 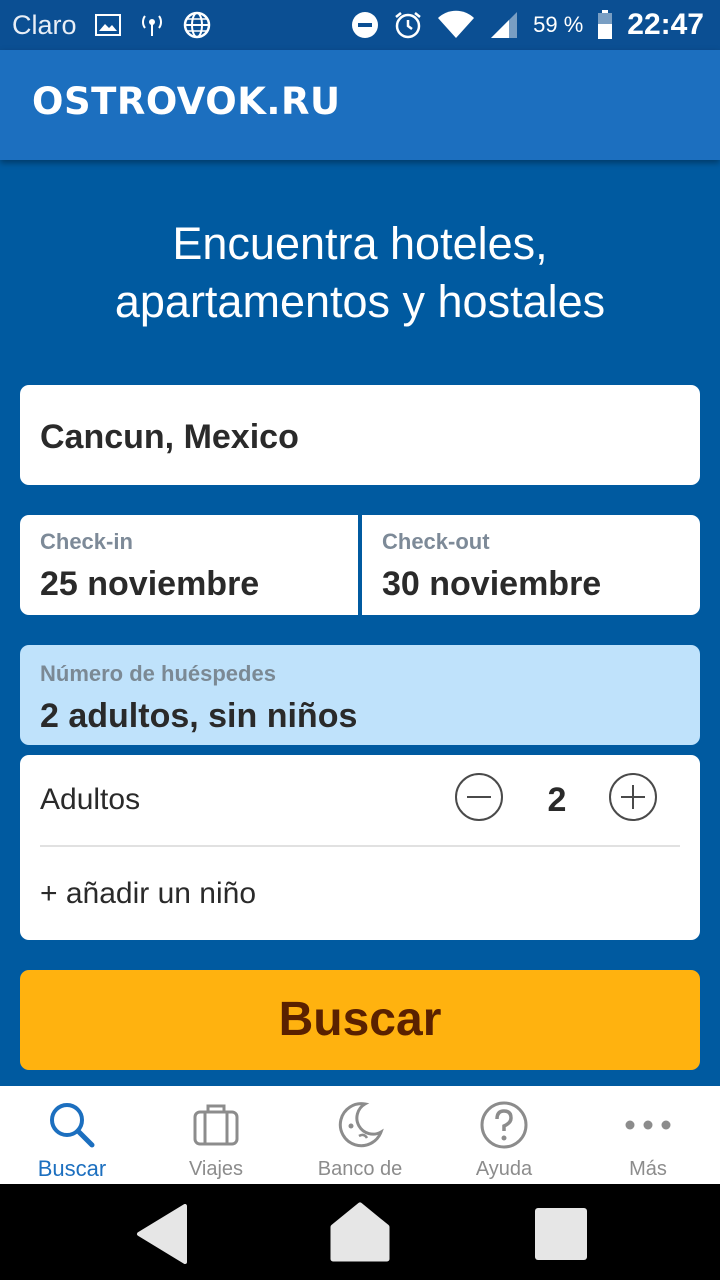 I want to click on search-button: Buscar, so click(x=360, y=1020).